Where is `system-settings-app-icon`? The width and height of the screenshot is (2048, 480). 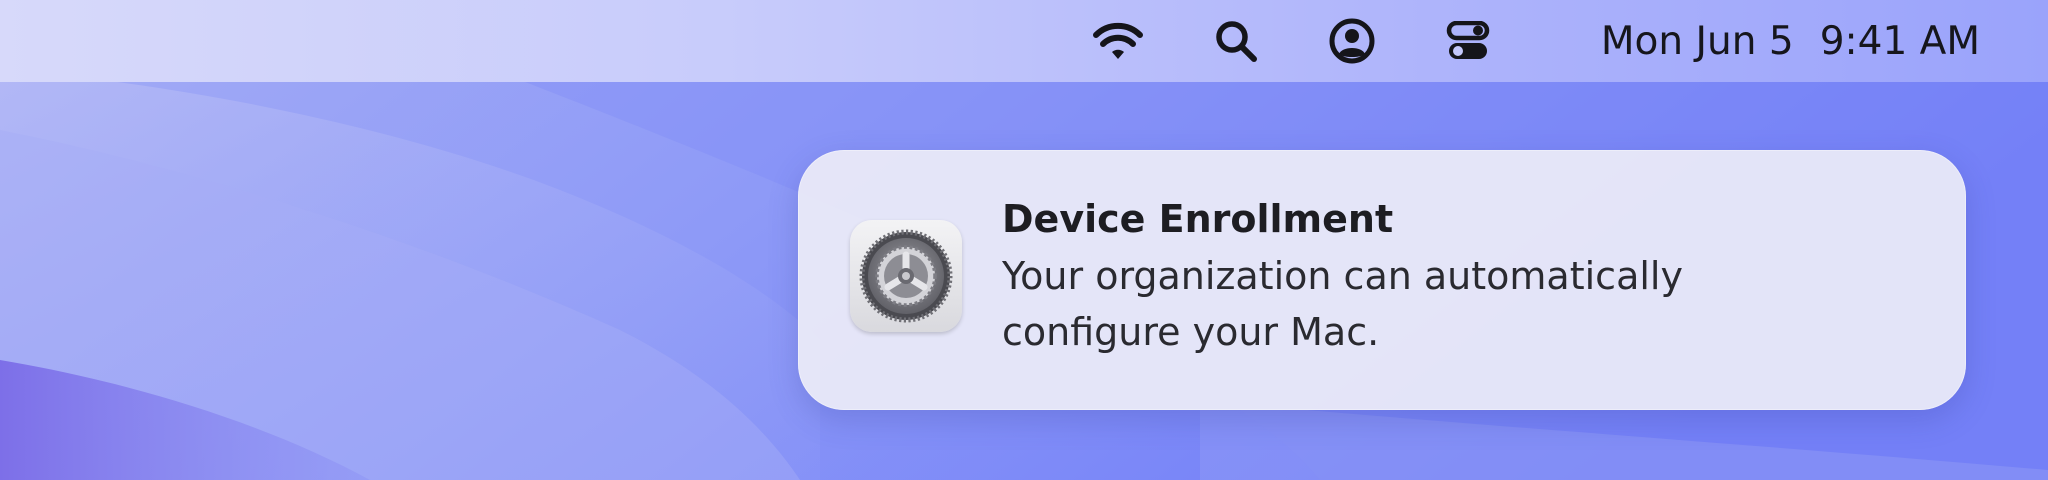
system-settings-app-icon is located at coordinates (906, 276).